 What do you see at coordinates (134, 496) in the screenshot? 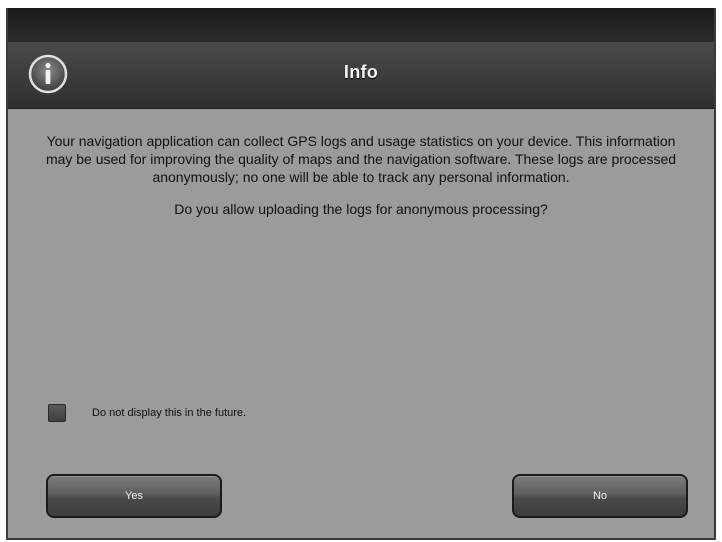
I see `yes-button: Yes` at bounding box center [134, 496].